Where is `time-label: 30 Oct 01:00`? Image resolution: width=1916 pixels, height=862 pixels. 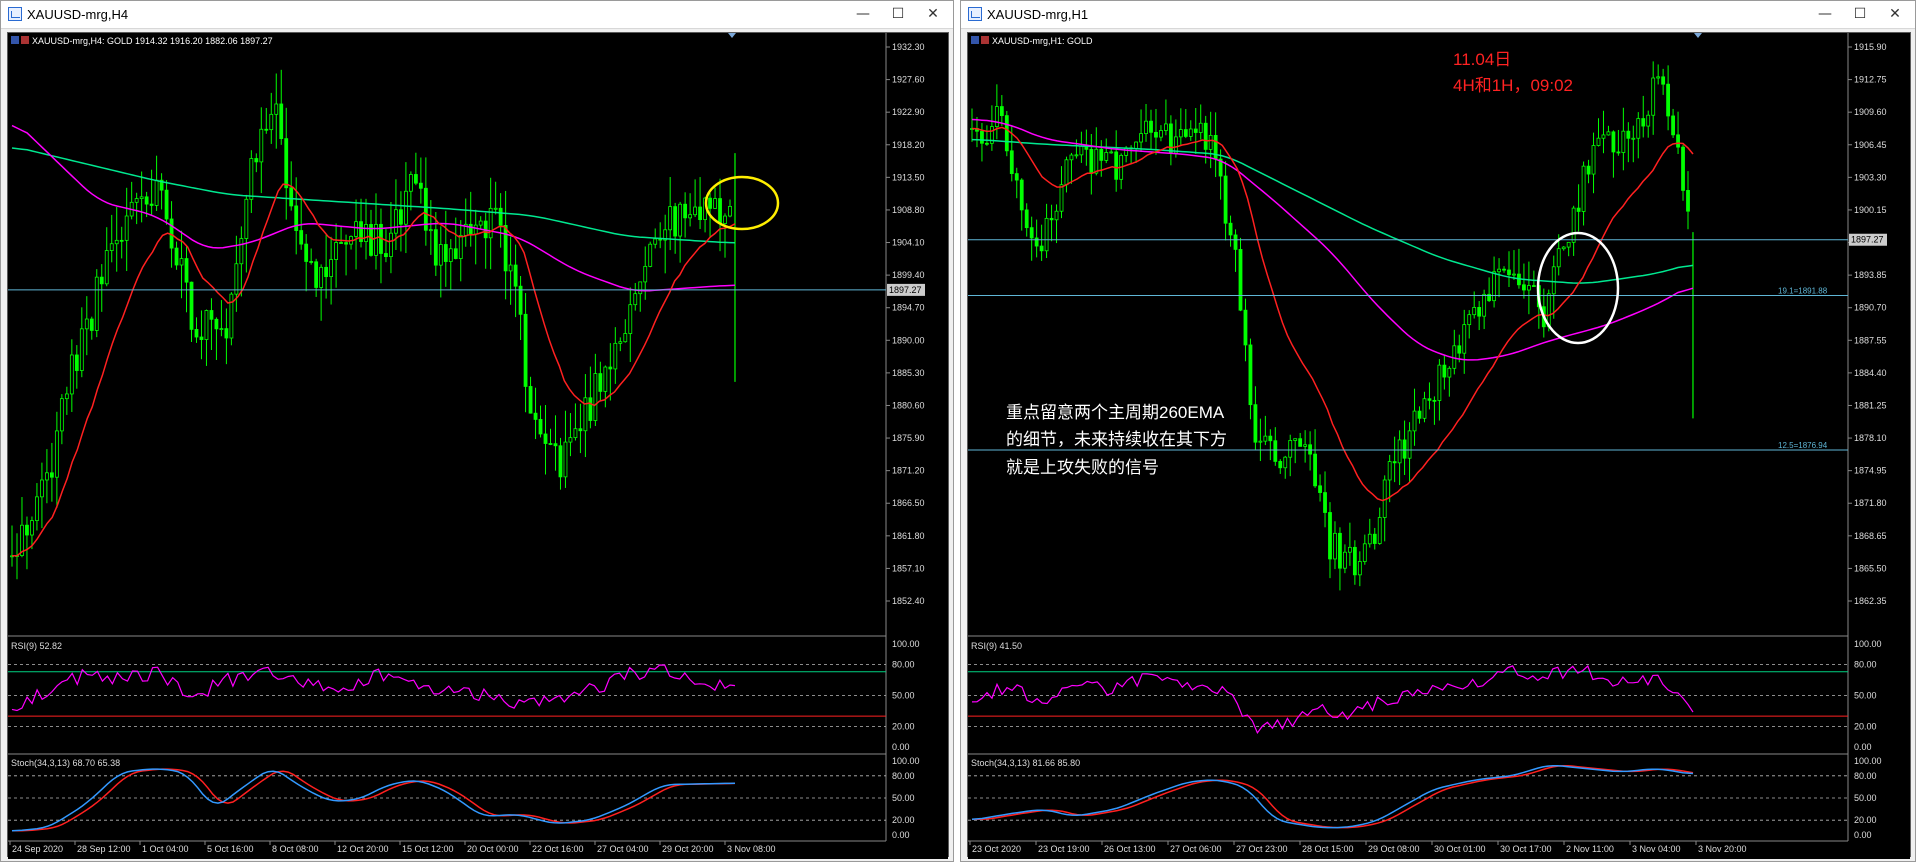
time-label: 30 Oct 01:00 is located at coordinates (1460, 849).